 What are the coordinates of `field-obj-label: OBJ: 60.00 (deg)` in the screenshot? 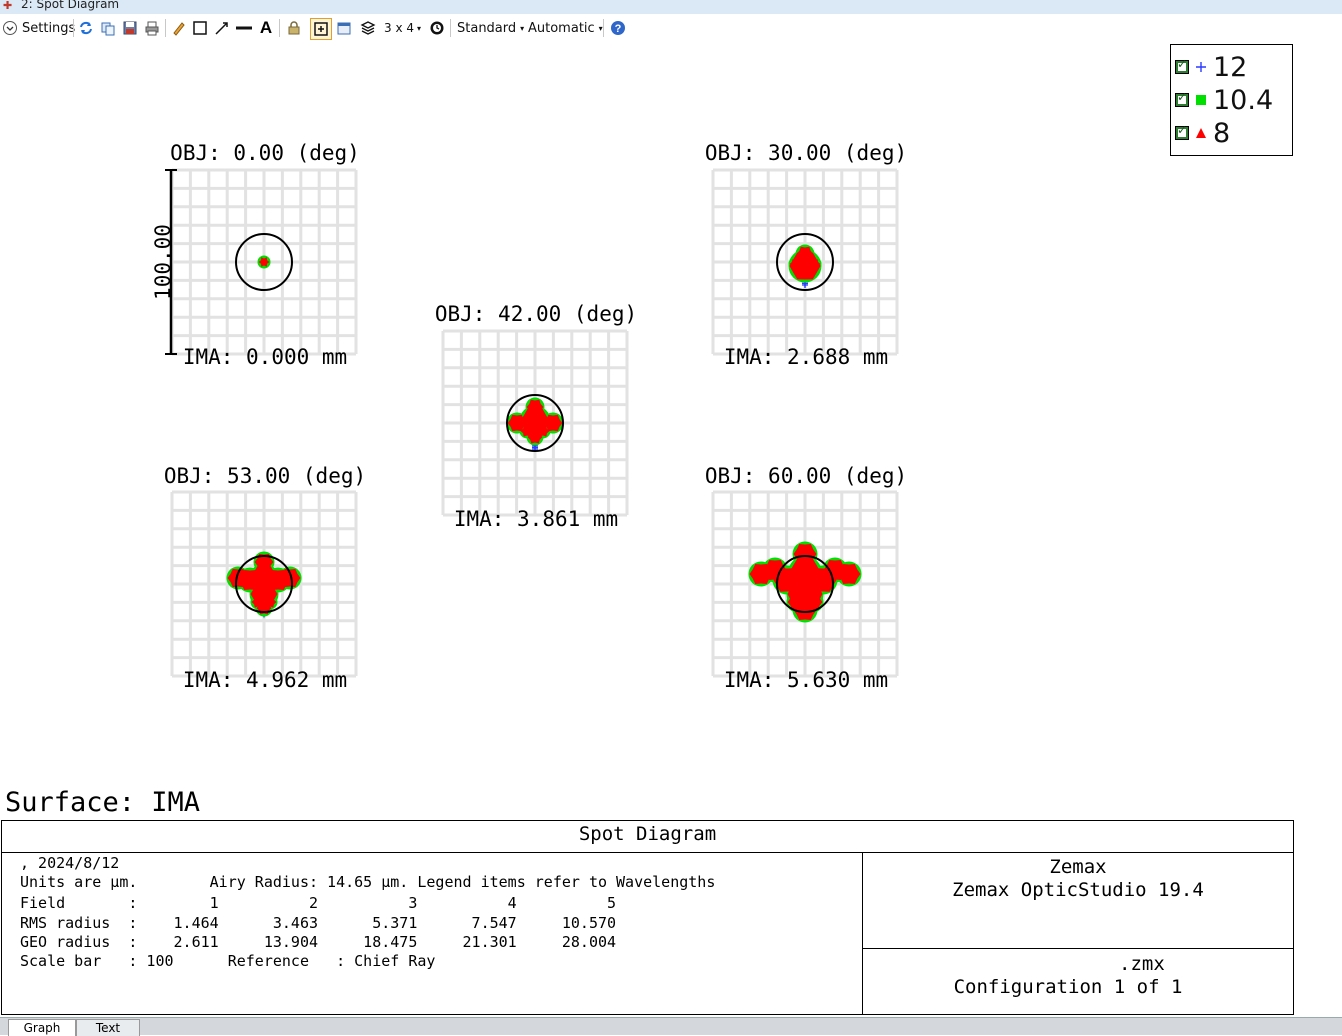 It's located at (806, 476).